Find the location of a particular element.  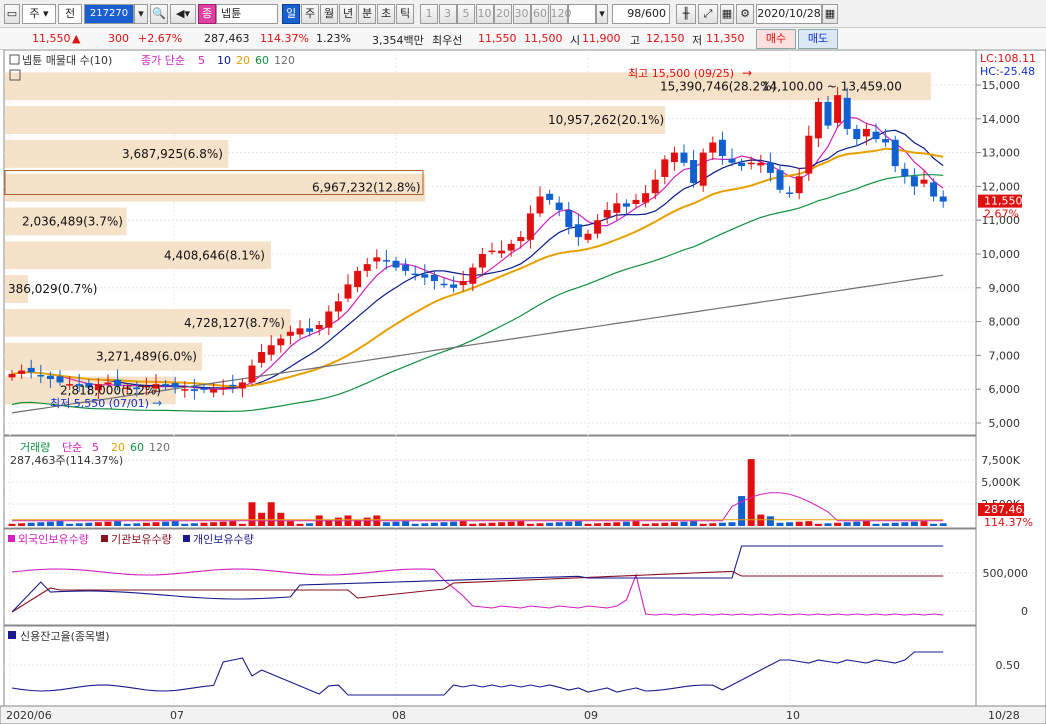

interval-button-20: 20 is located at coordinates (503, 14).